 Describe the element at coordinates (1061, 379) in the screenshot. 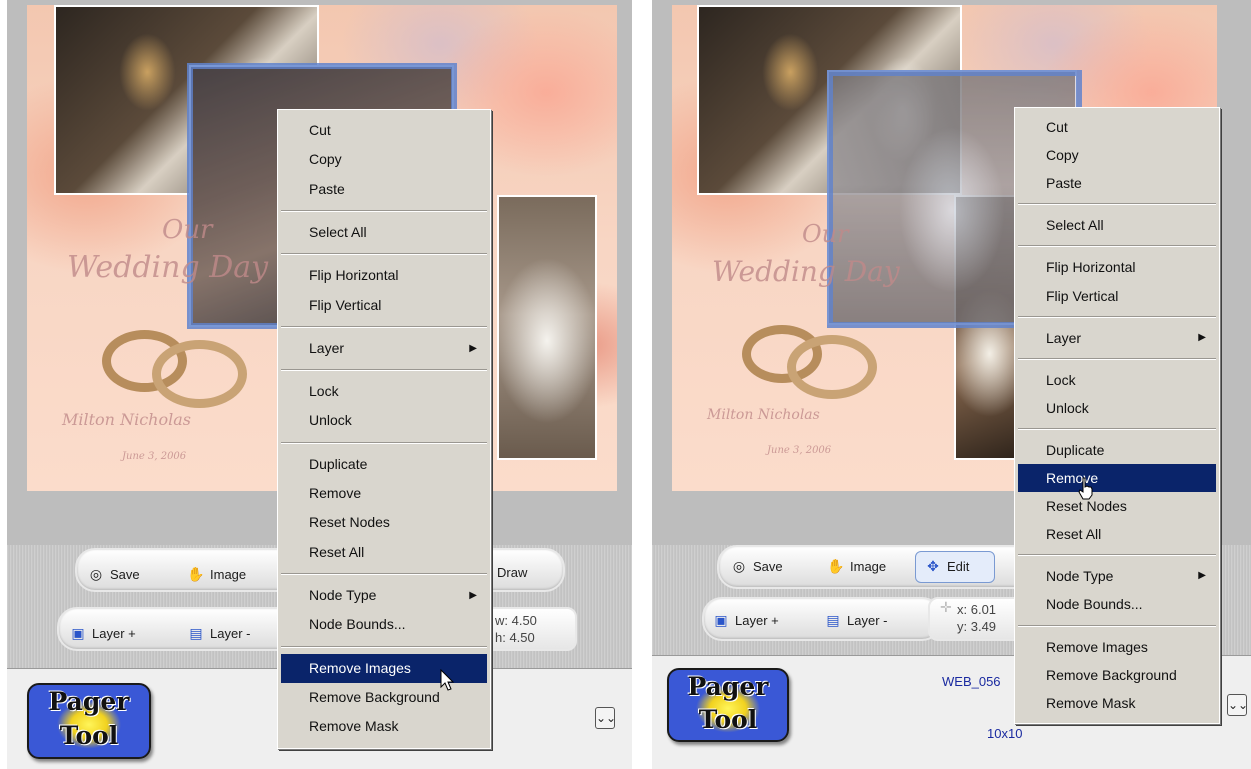

I see `menu-item-label: Lock` at that location.